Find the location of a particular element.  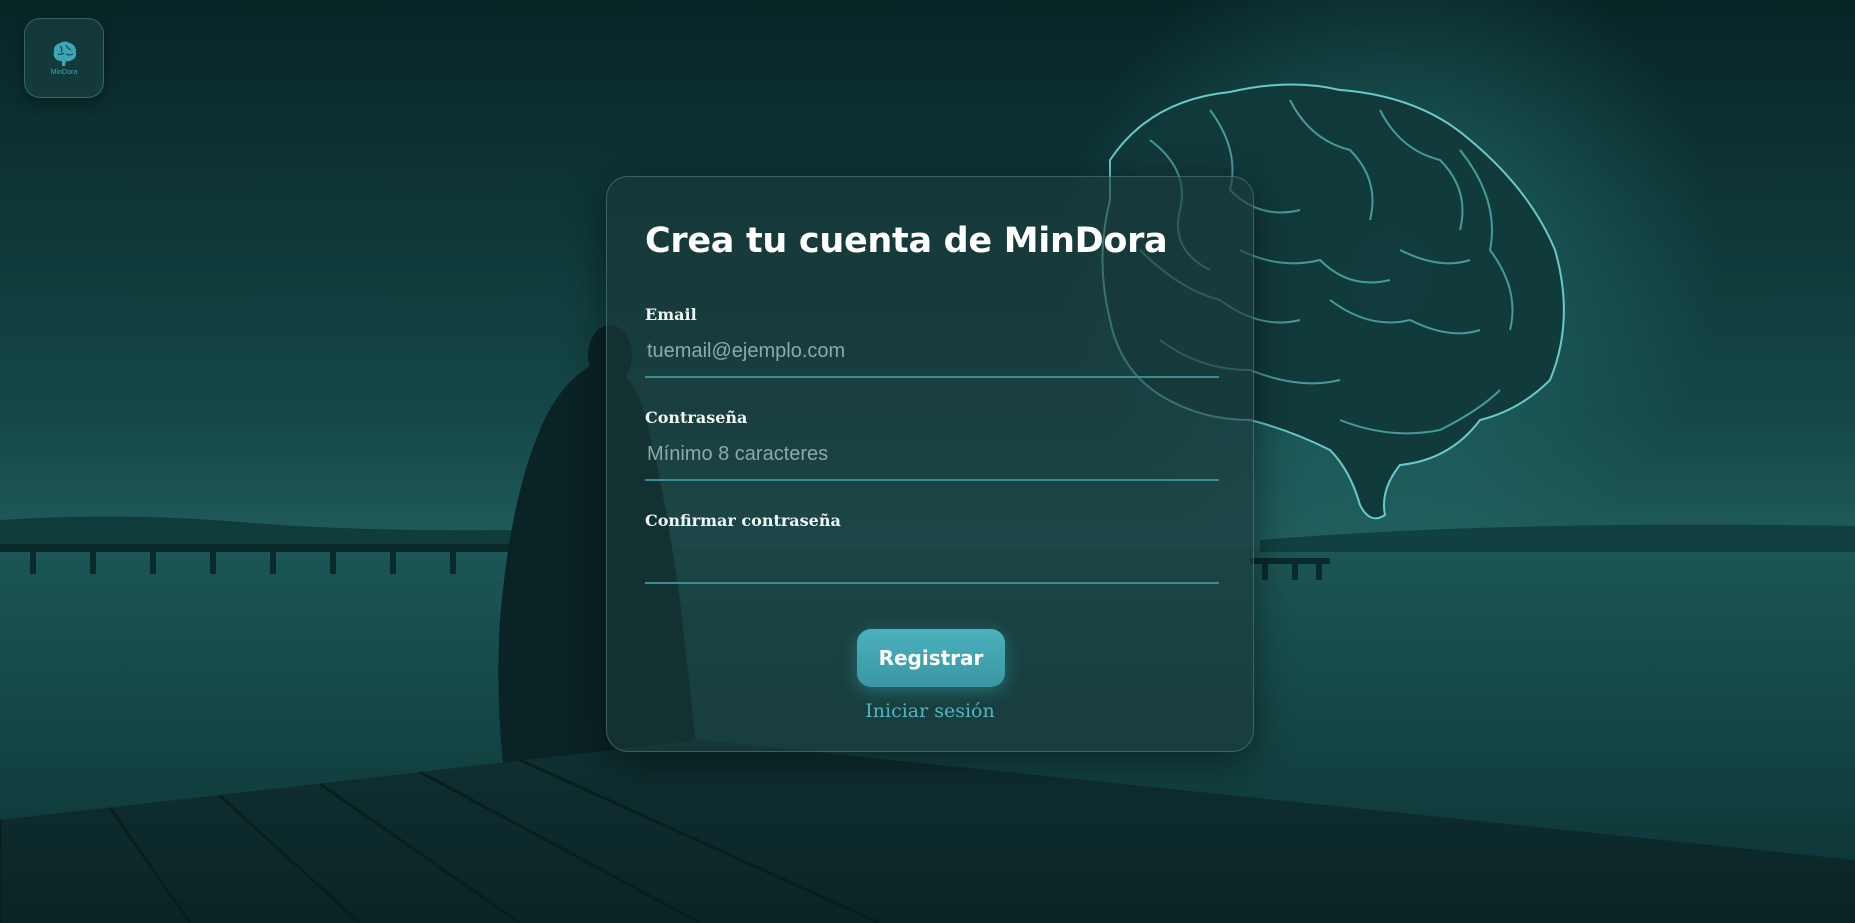

confirm-password-field is located at coordinates (932, 562).